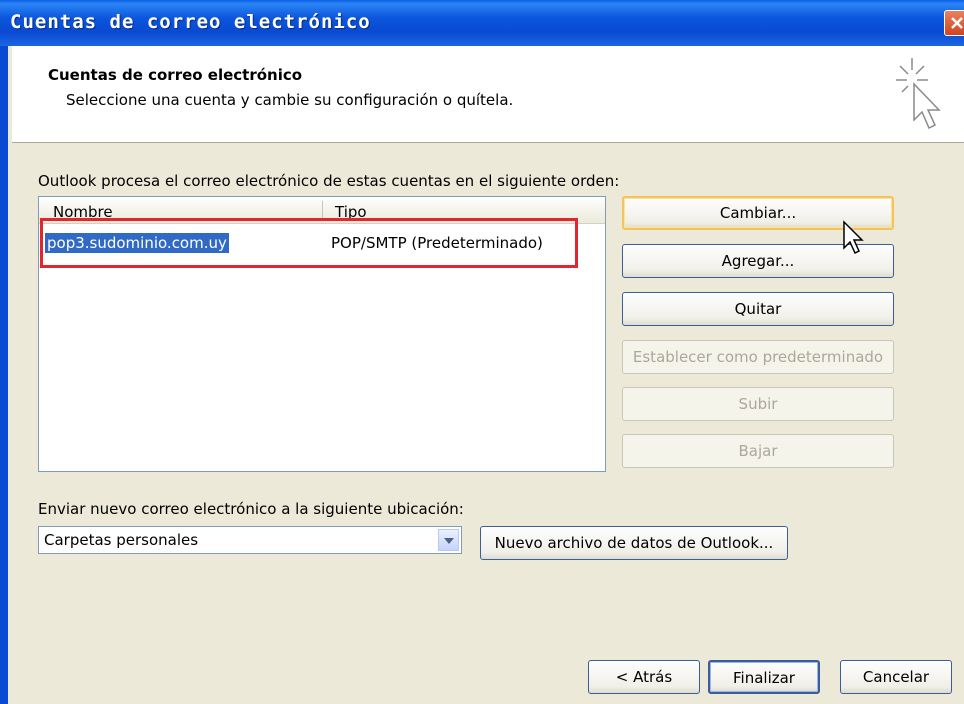 This screenshot has width=964, height=704. Describe the element at coordinates (758, 451) in the screenshot. I see `move-down-button: Bajar` at that location.